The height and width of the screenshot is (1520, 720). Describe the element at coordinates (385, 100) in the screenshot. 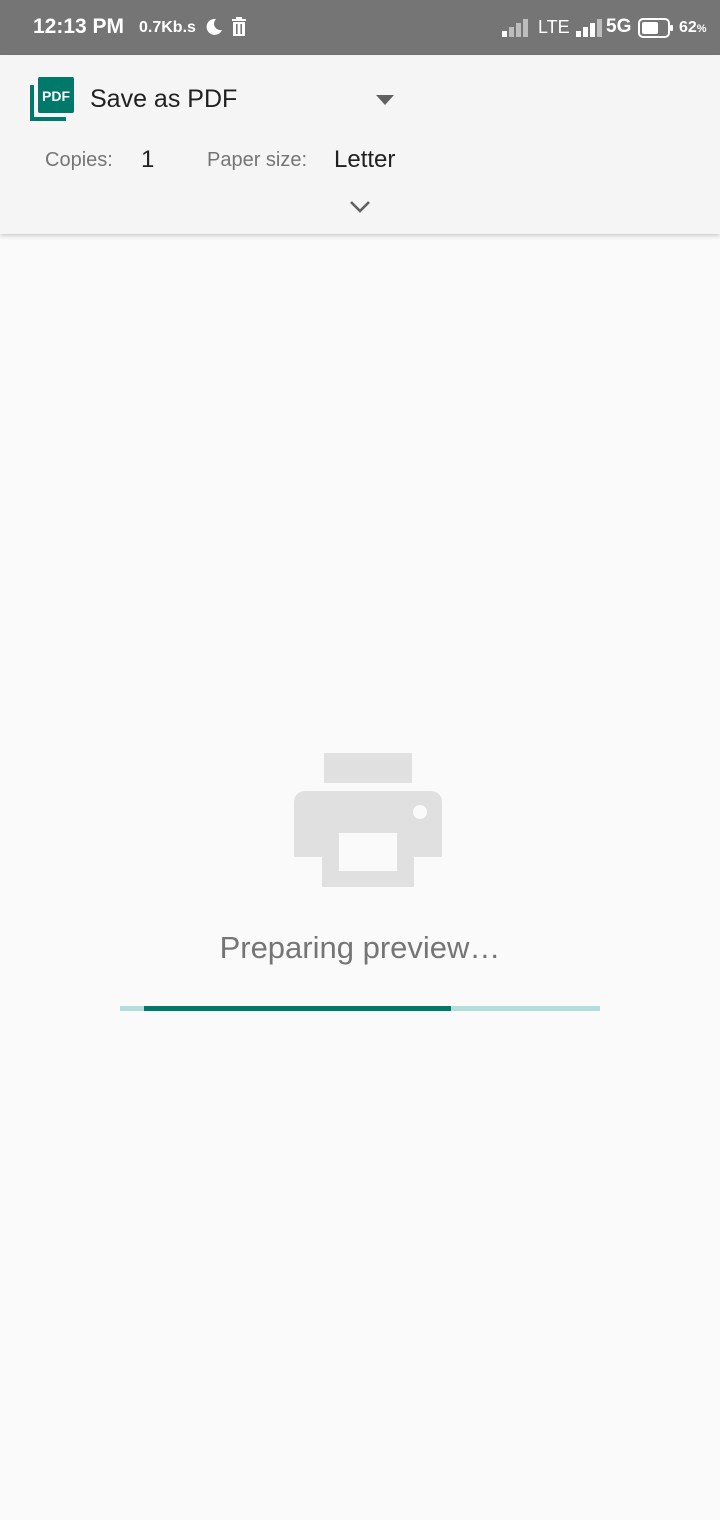

I see `dropdown-arrow-icon` at that location.